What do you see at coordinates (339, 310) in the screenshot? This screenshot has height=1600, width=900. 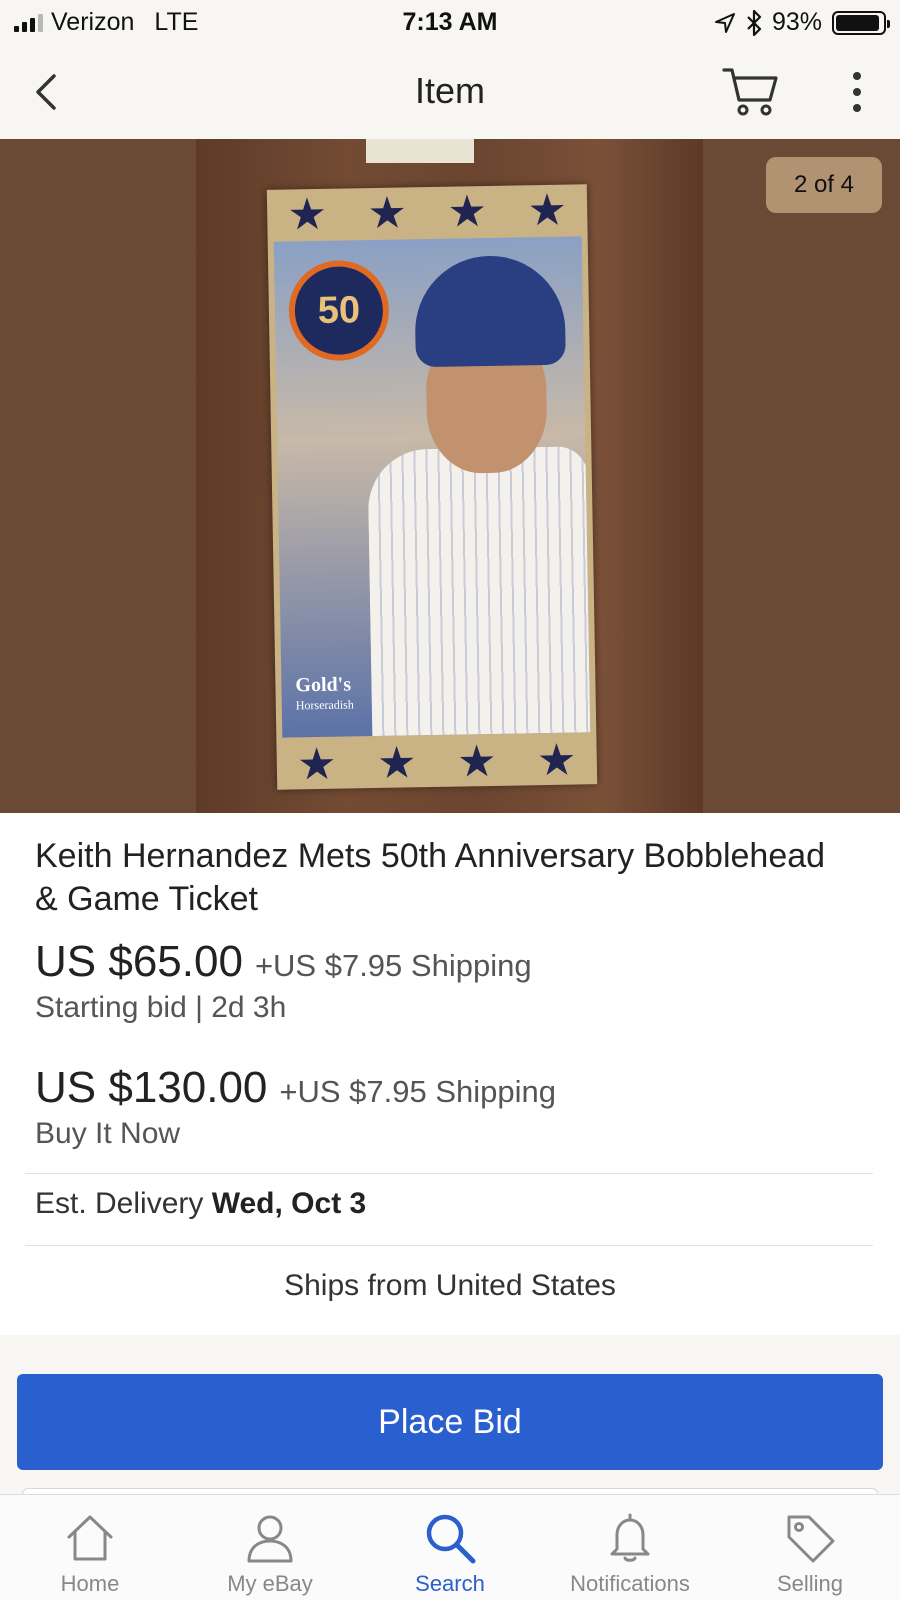 I see `anniversary-logo: 50` at bounding box center [339, 310].